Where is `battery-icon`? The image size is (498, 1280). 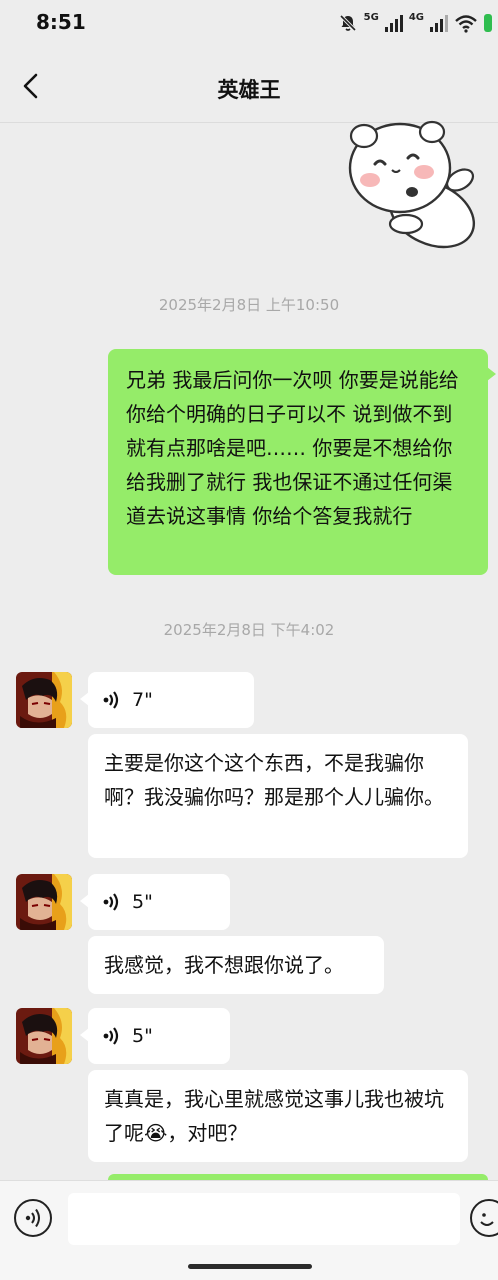
battery-icon is located at coordinates (488, 23).